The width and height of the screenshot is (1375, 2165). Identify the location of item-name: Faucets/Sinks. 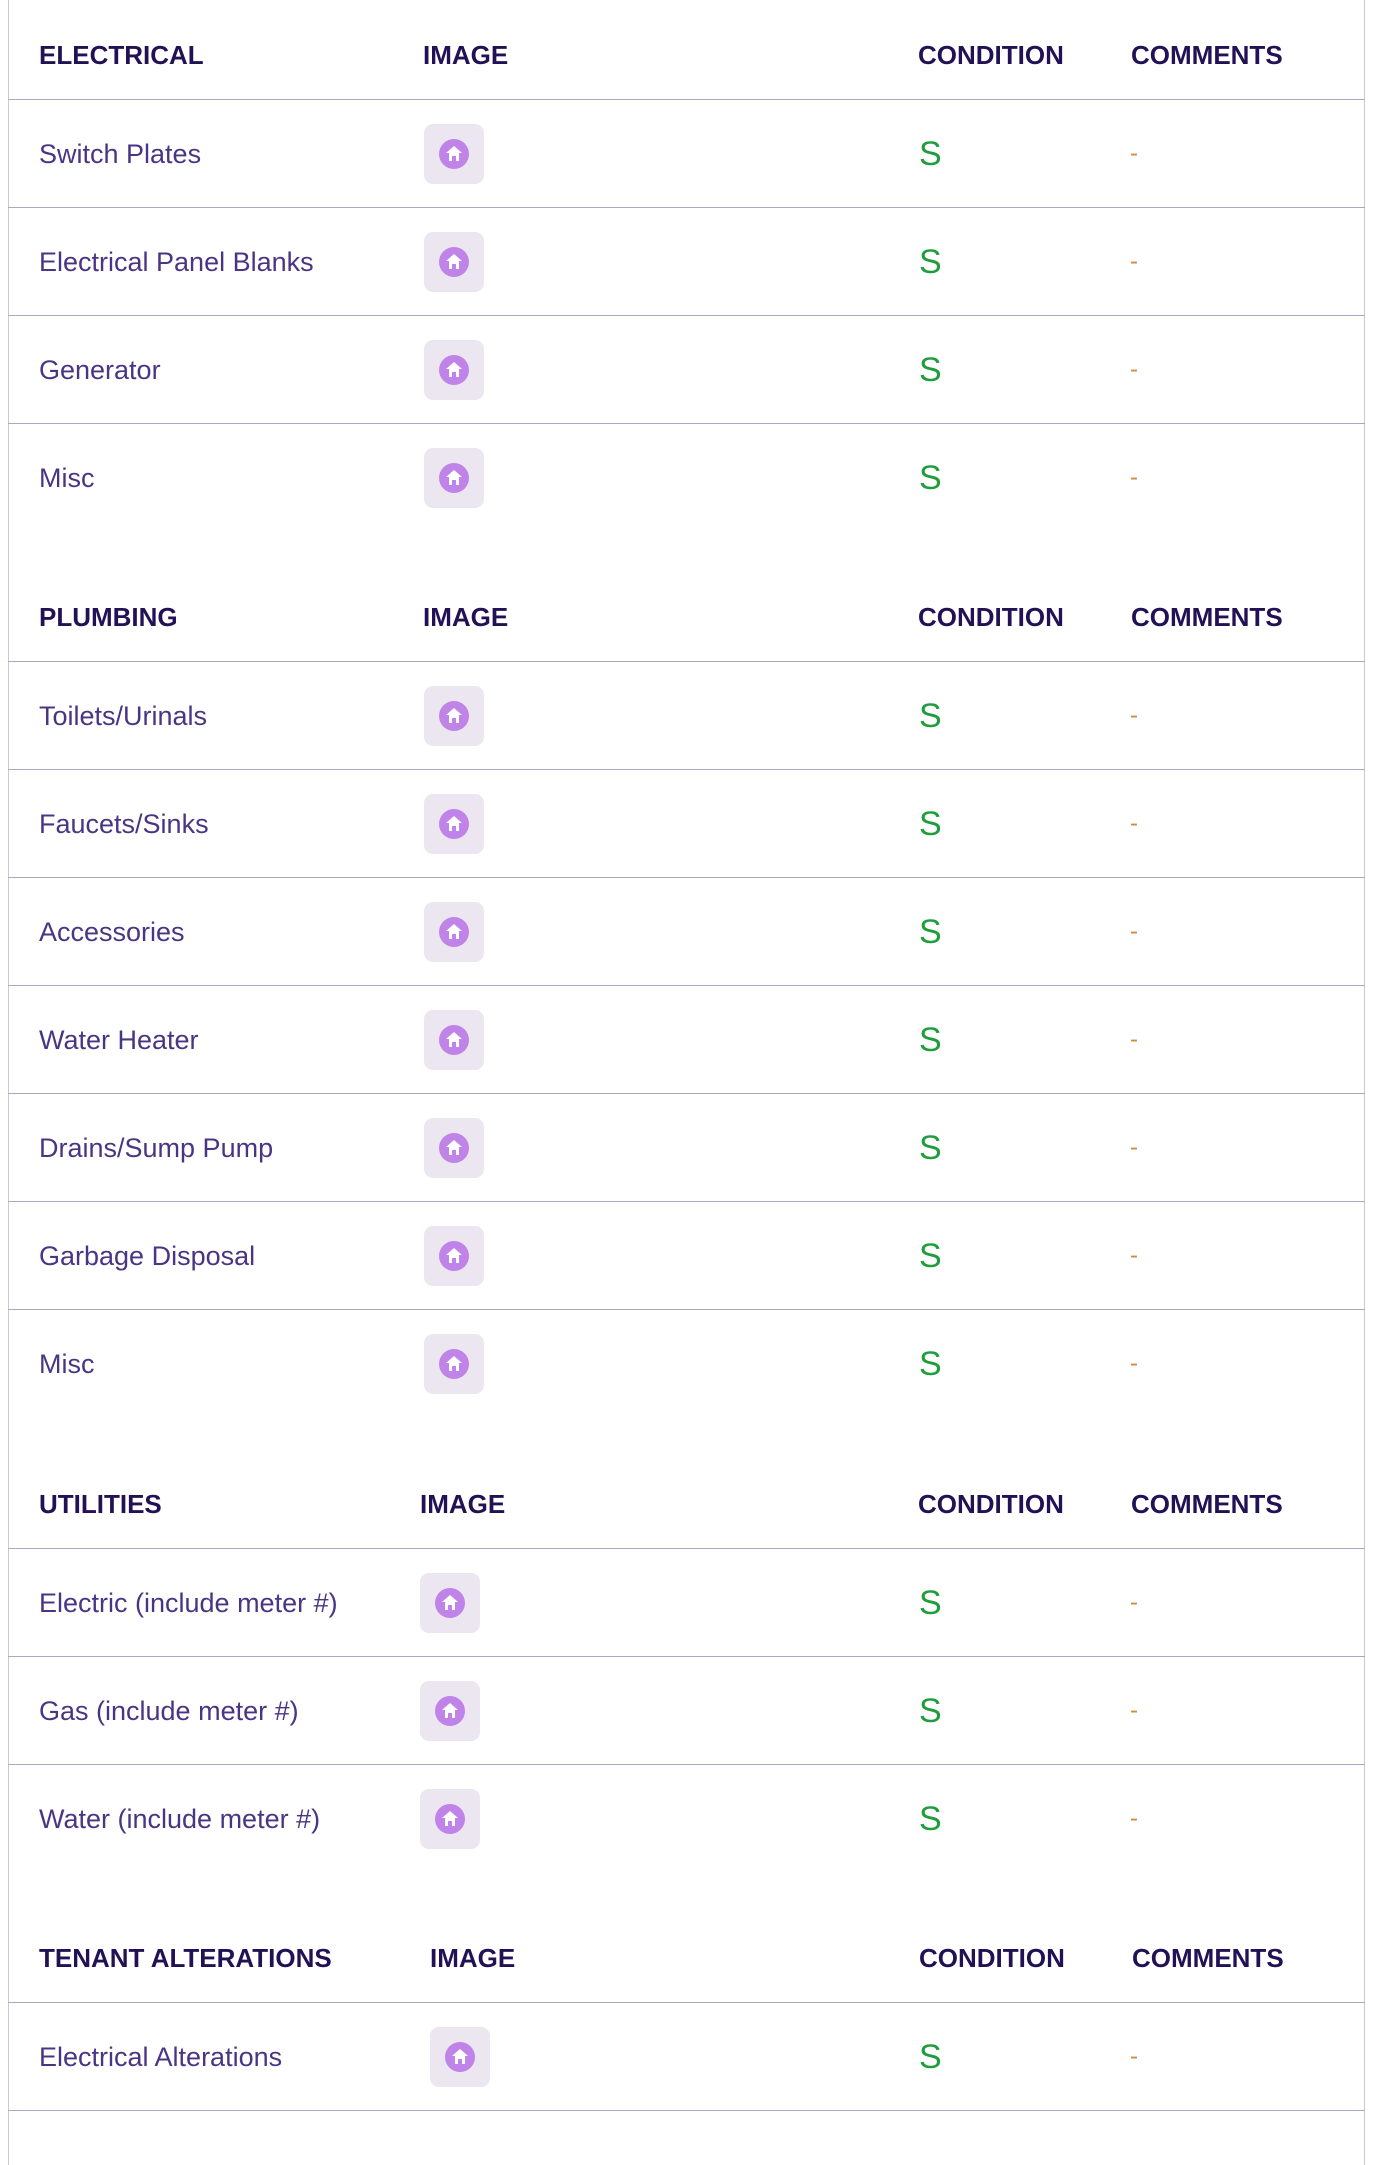
(124, 824).